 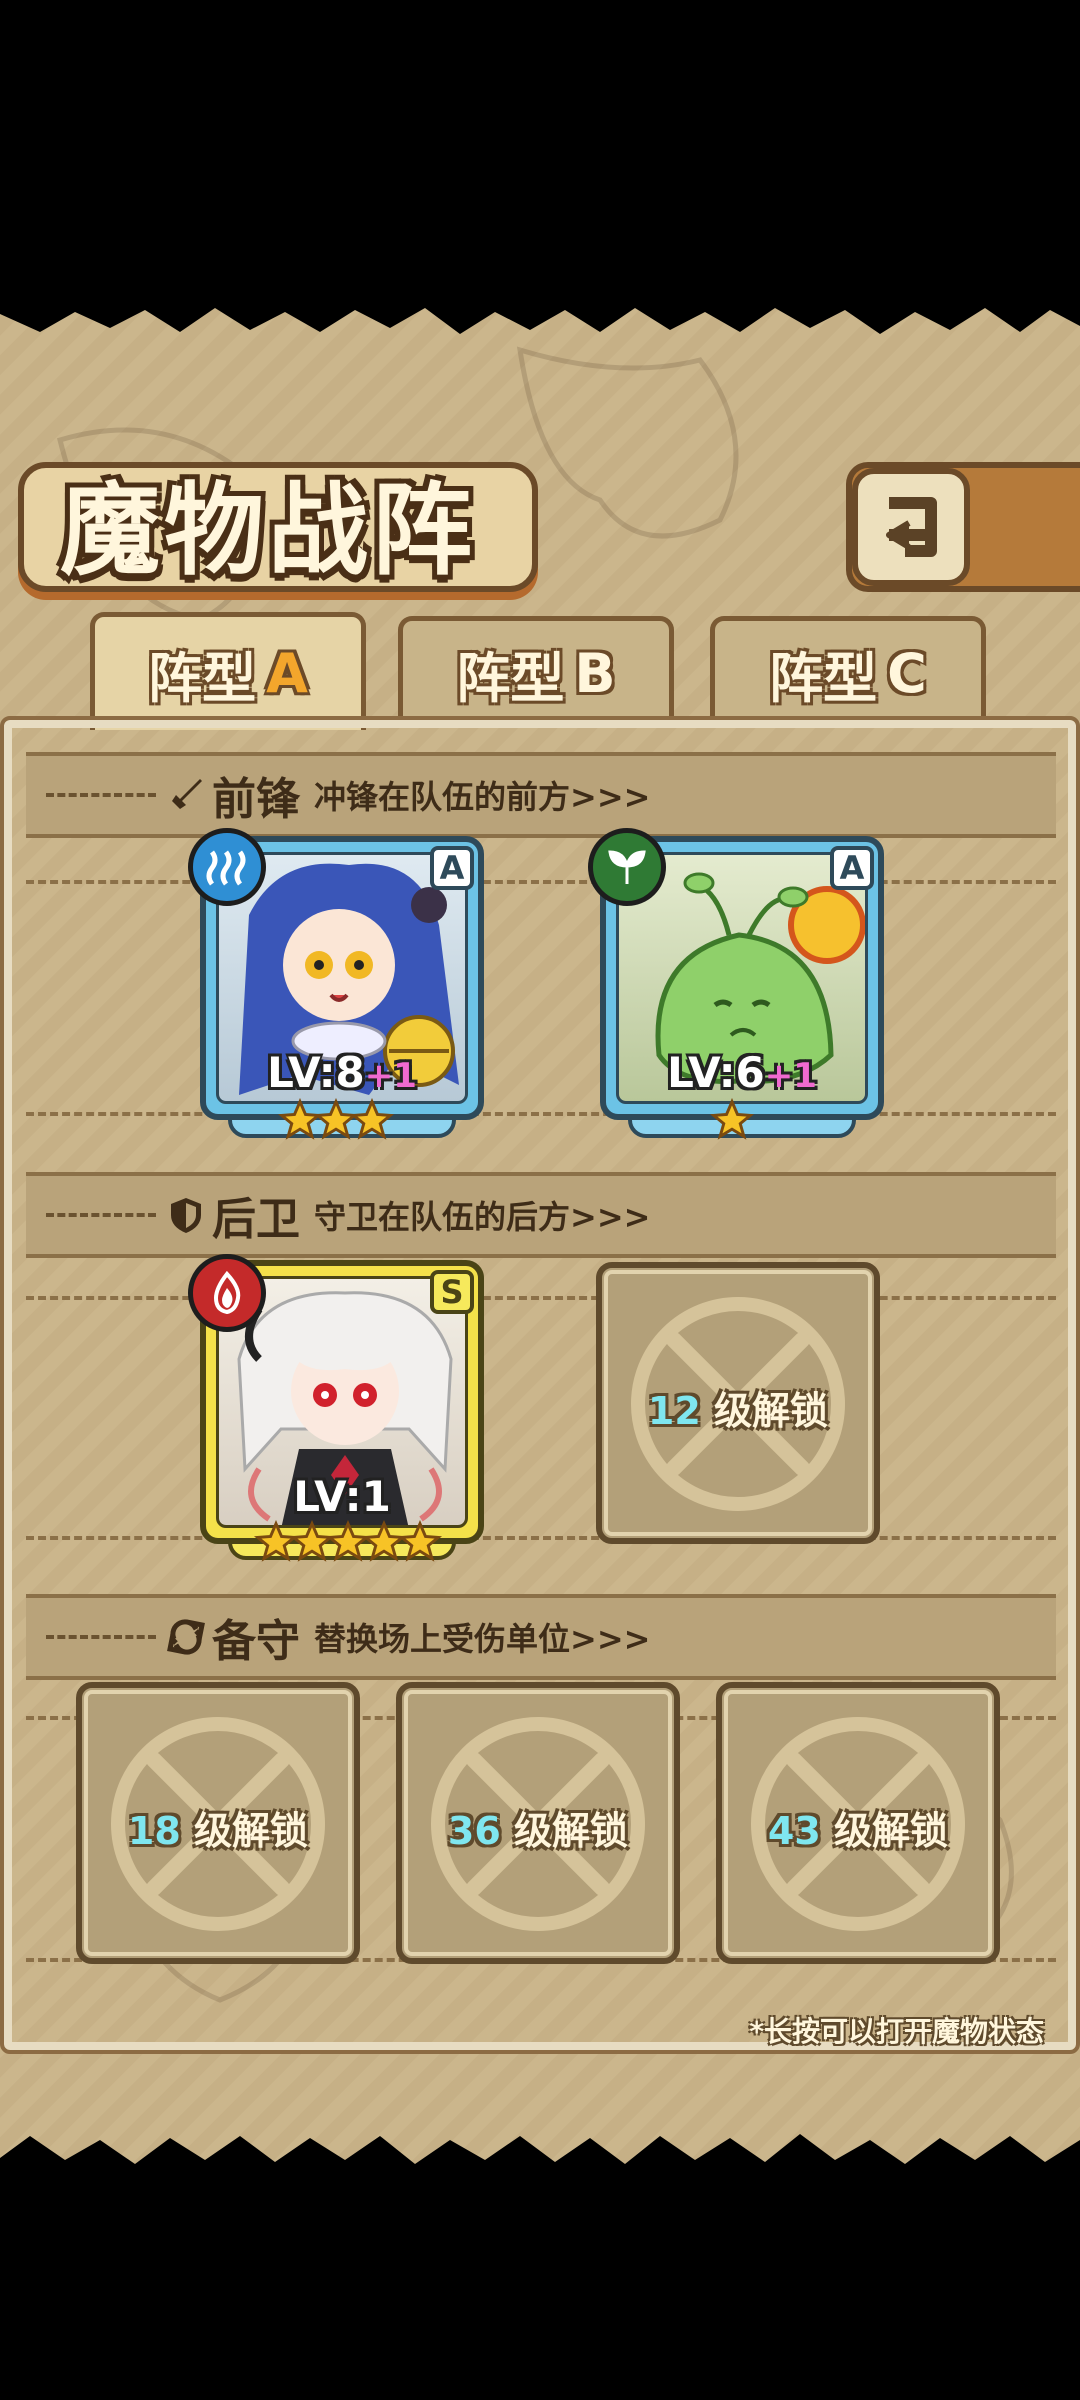 I want to click on section-description: 冲锋在队伍的前方>>>, so click(x=482, y=797).